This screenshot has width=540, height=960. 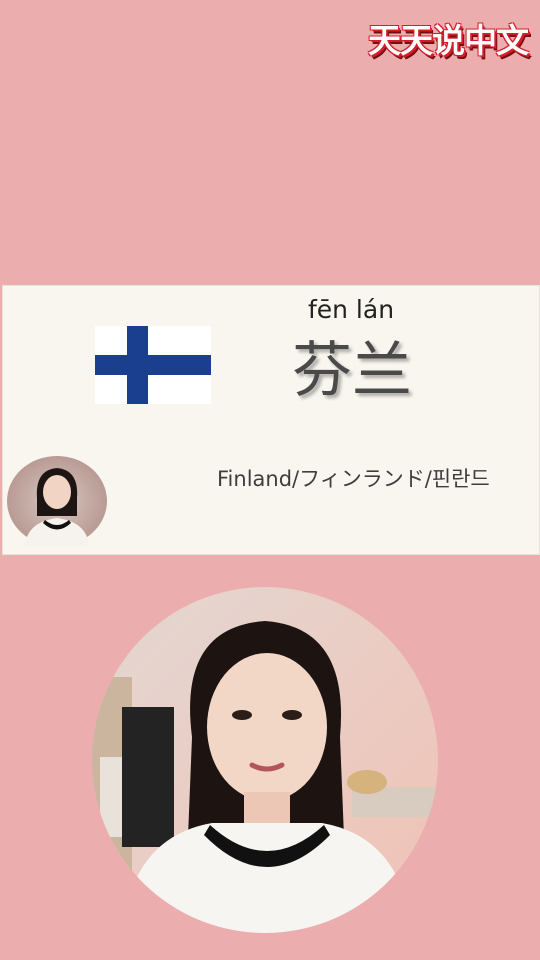 I want to click on translation-text: Finland/フィンランド/핀란드, so click(x=353, y=479).